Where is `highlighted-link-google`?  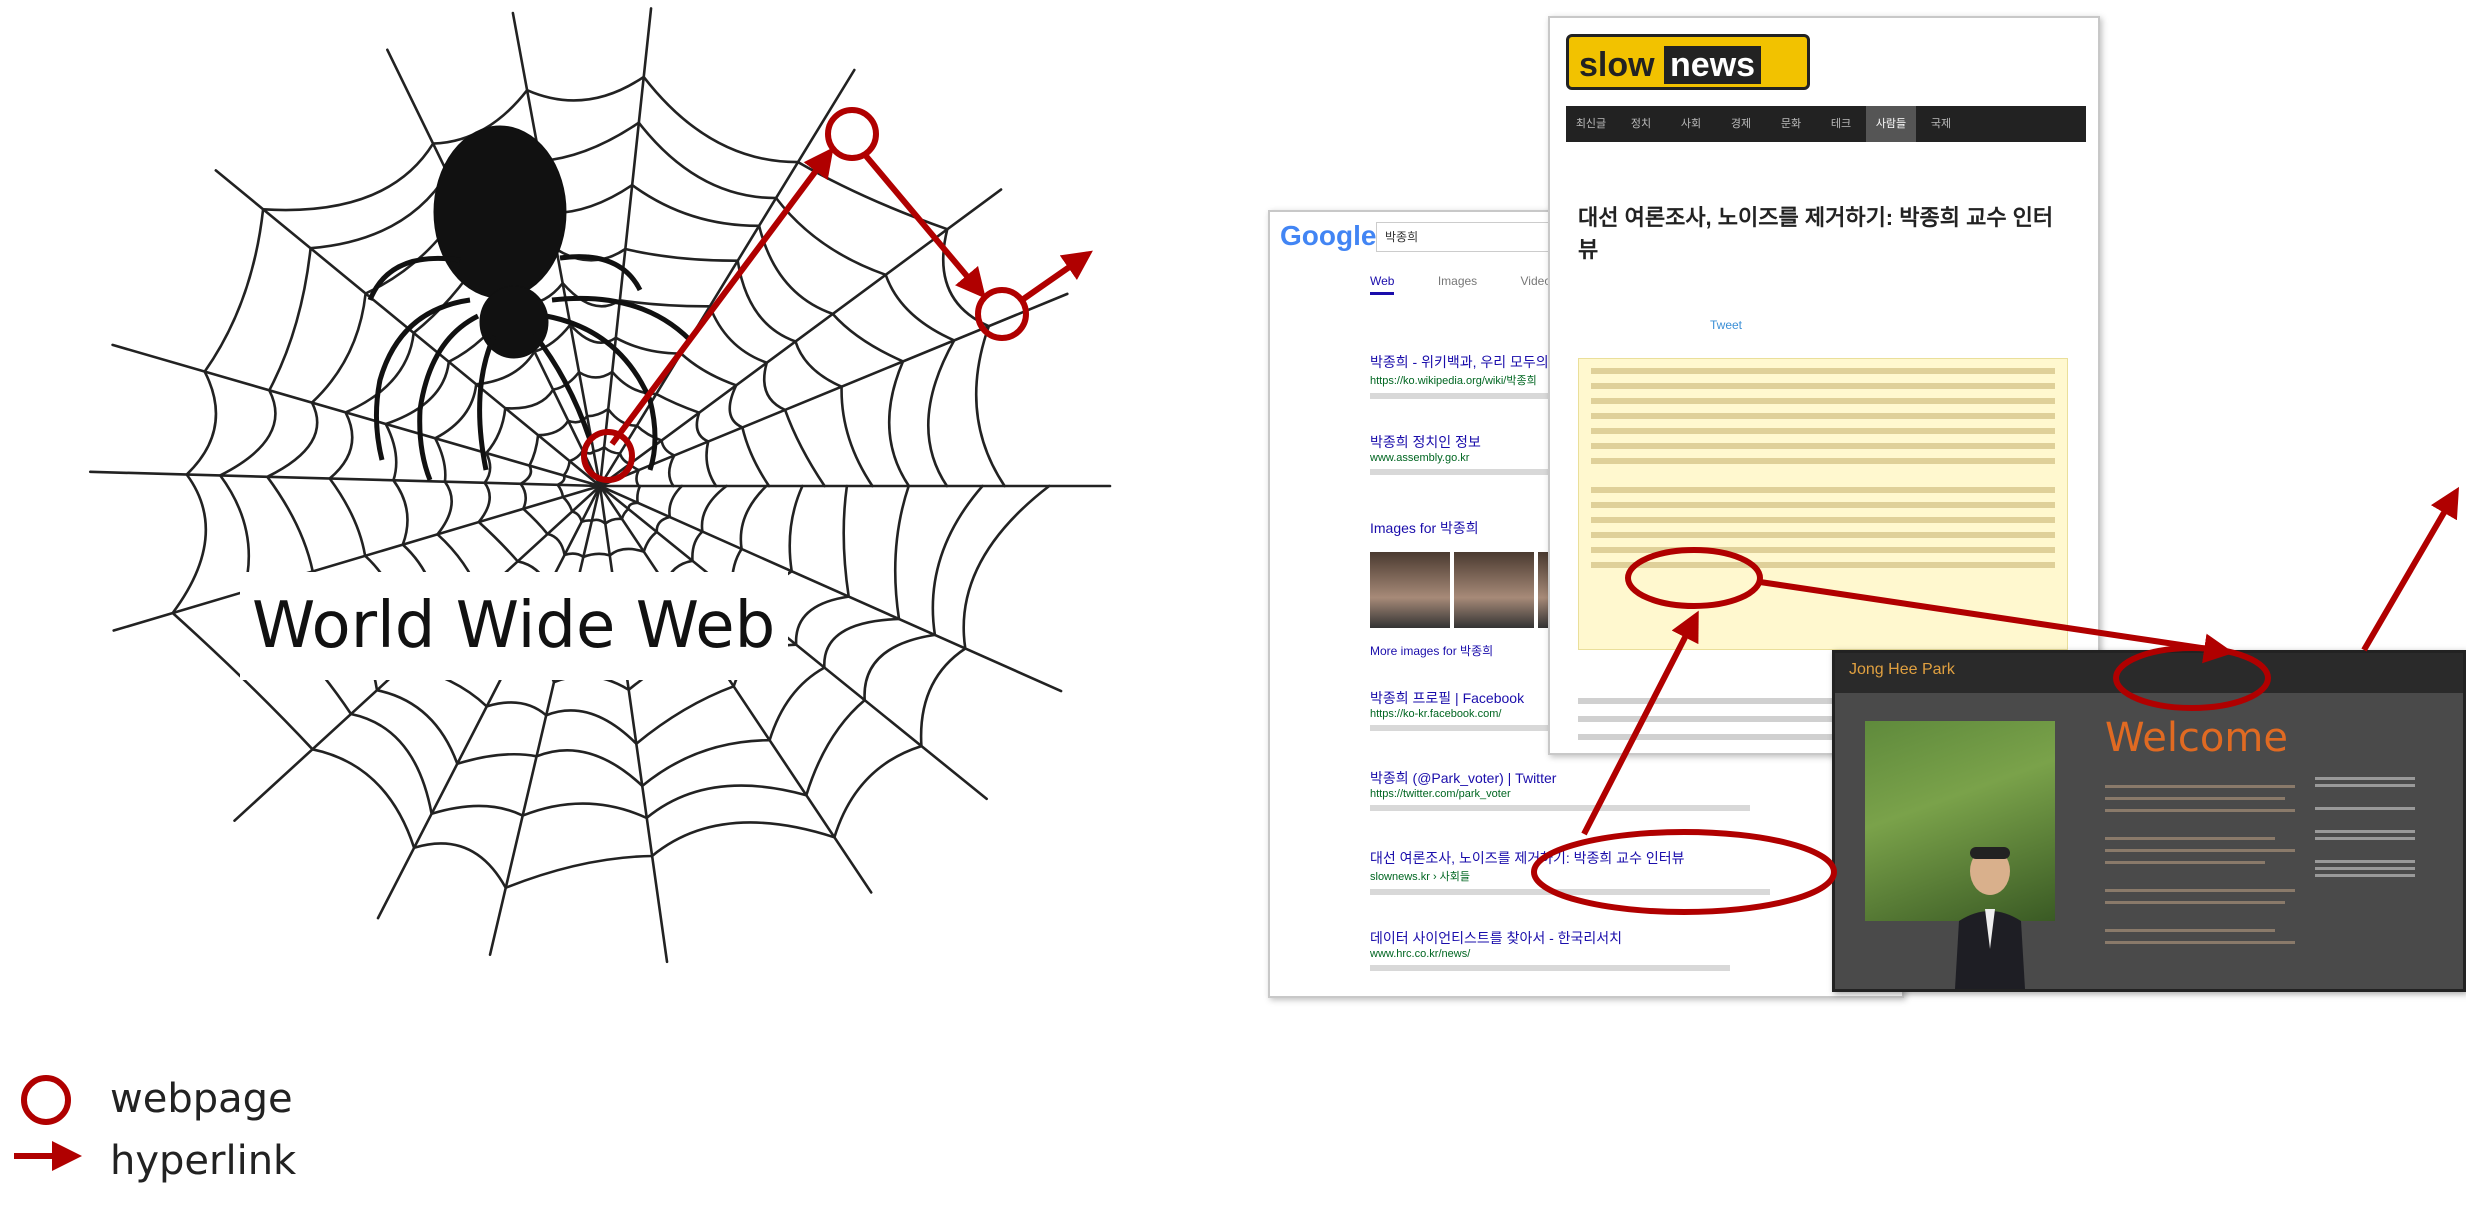 highlighted-link-google is located at coordinates (1684, 872).